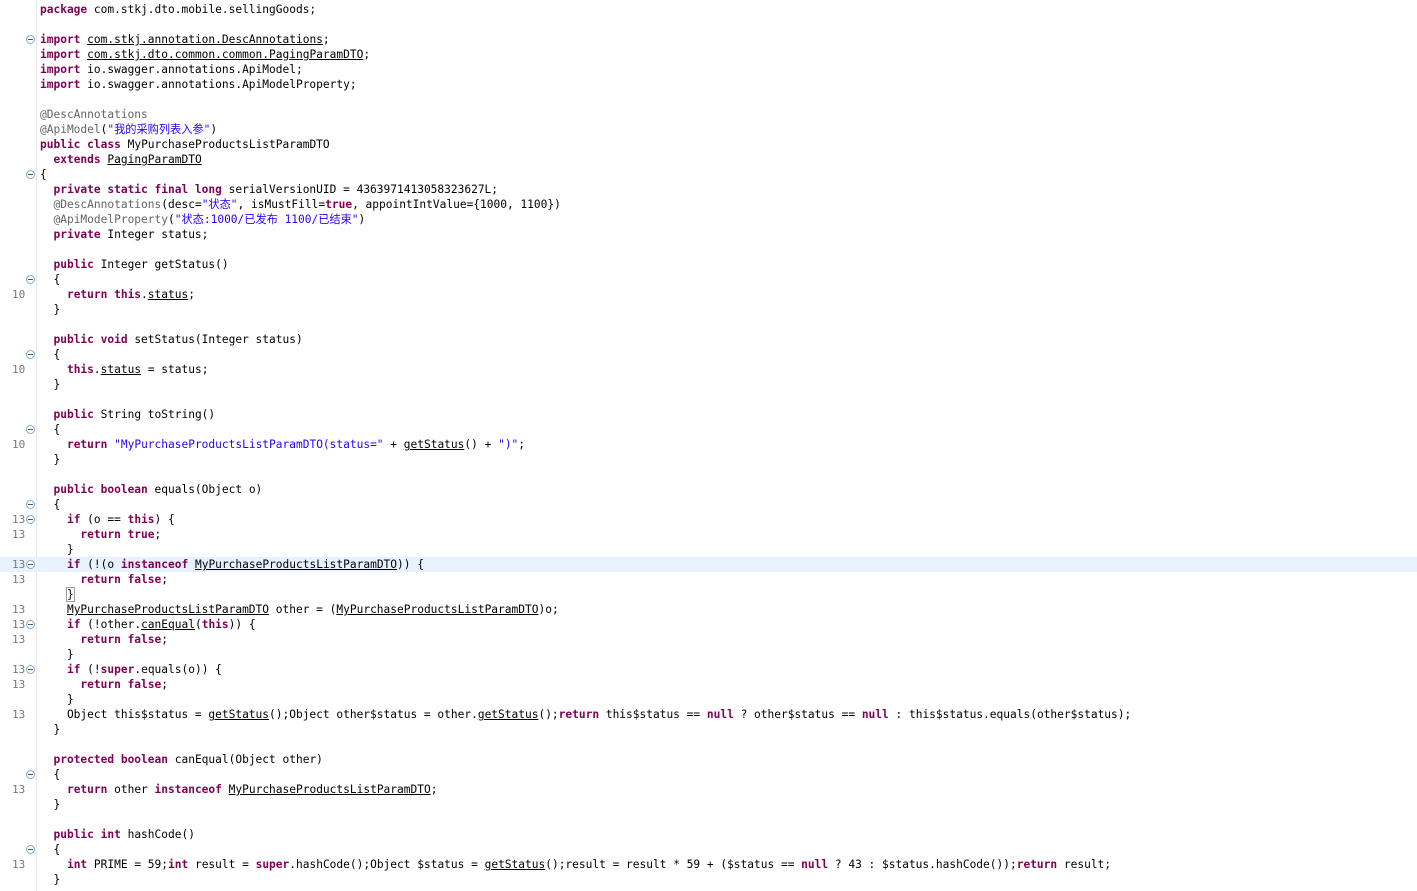  What do you see at coordinates (148, 624) in the screenshot?
I see `code-text: if (!other.canEqual(this)) {` at bounding box center [148, 624].